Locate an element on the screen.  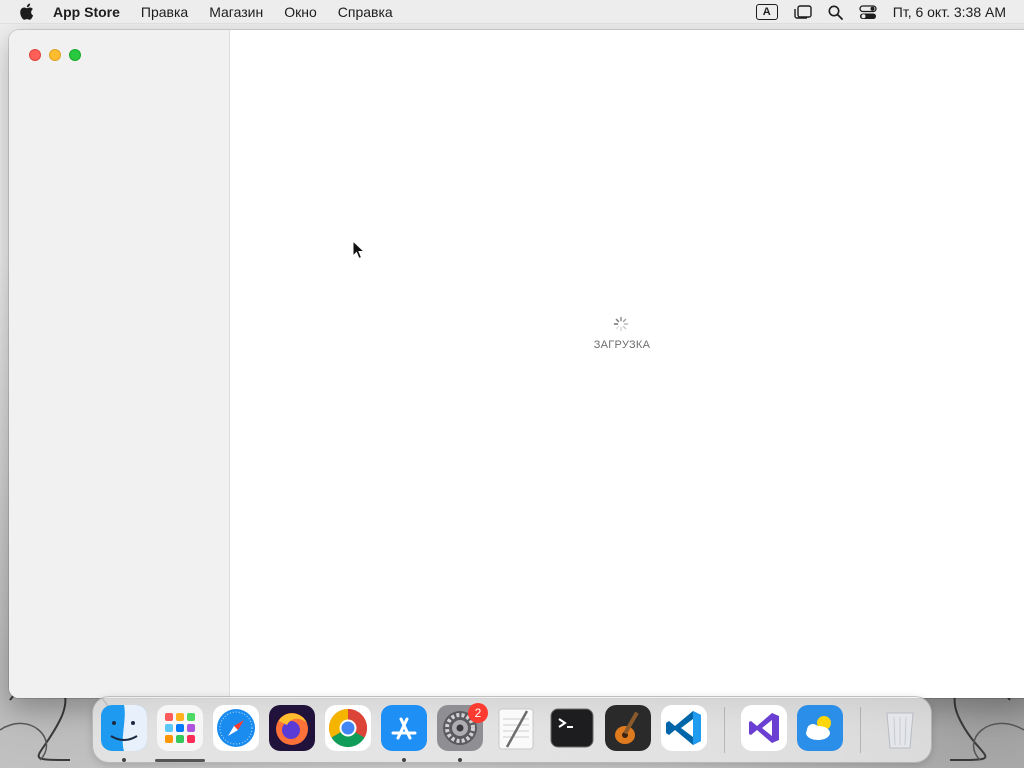
mouse-cursor-icon is located at coordinates (359, 250).